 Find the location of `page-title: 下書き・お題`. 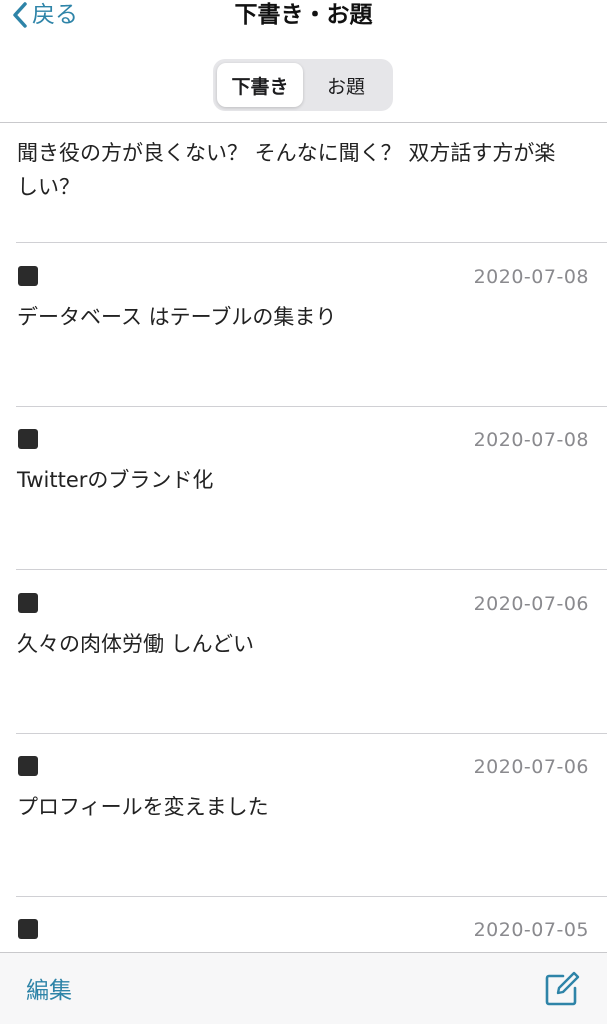

page-title: 下書き・お題 is located at coordinates (303, 15).